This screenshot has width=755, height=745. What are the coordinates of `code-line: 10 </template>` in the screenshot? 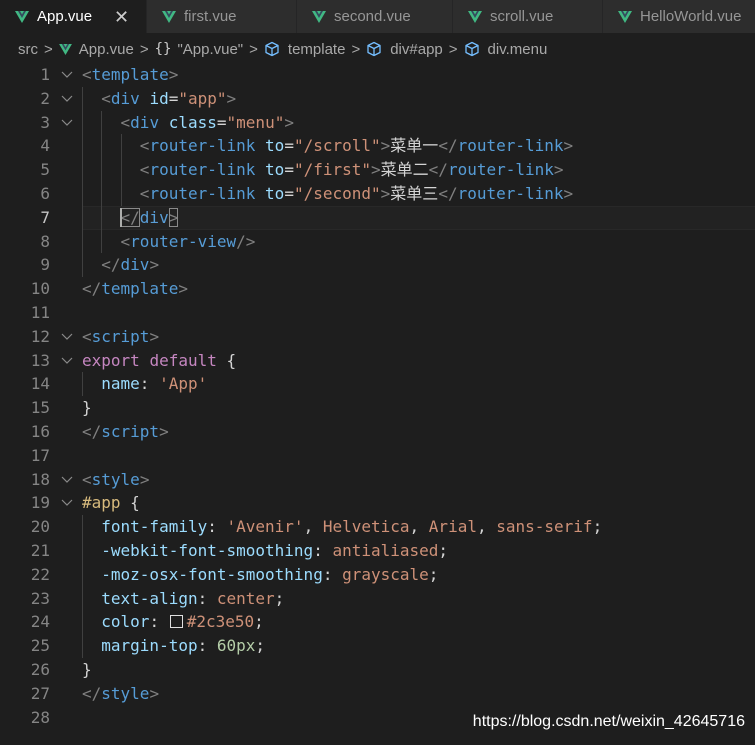 It's located at (377, 289).